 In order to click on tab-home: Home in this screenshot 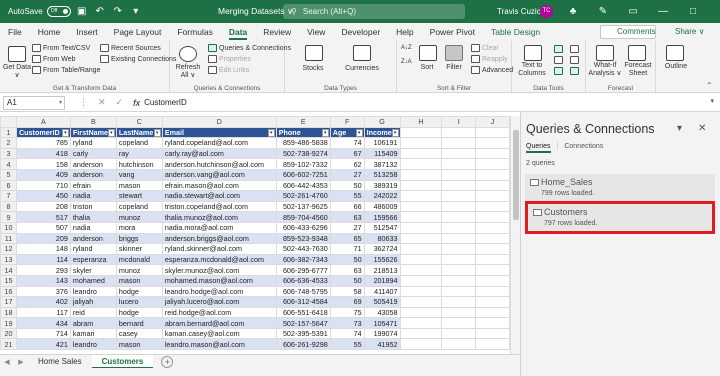, I will do `click(49, 32)`.